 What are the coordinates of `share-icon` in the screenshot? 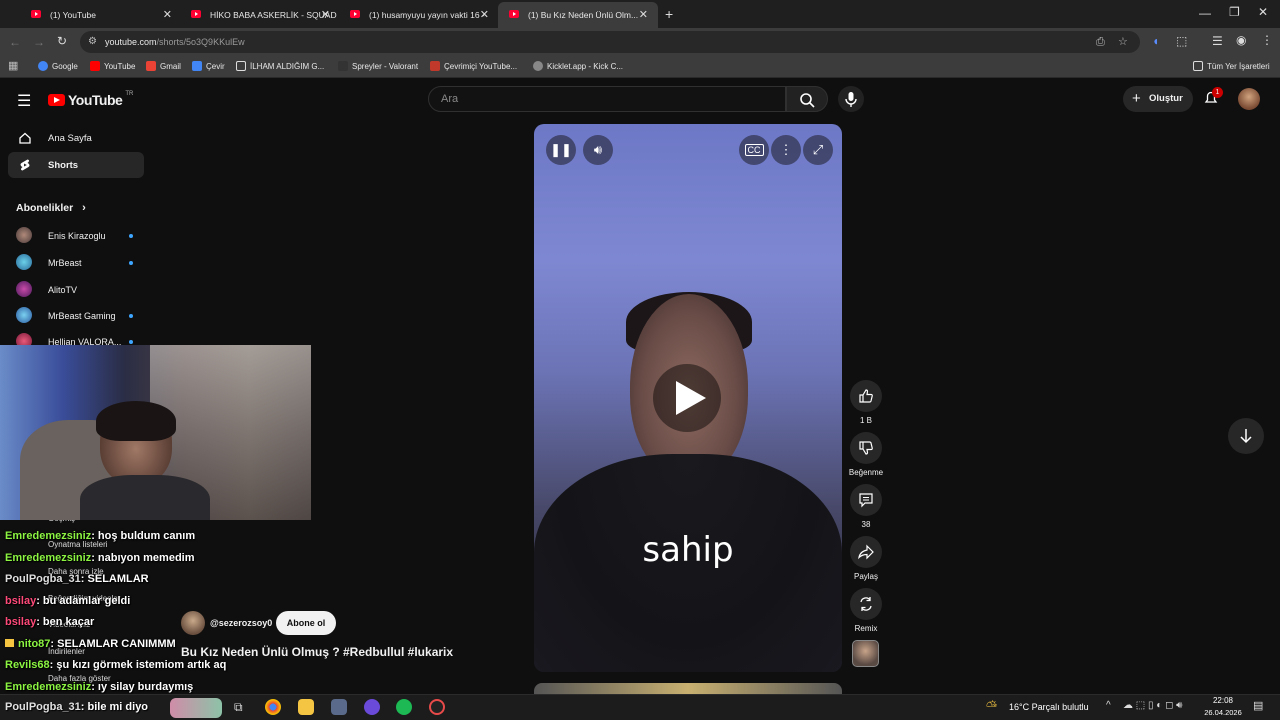 It's located at (866, 552).